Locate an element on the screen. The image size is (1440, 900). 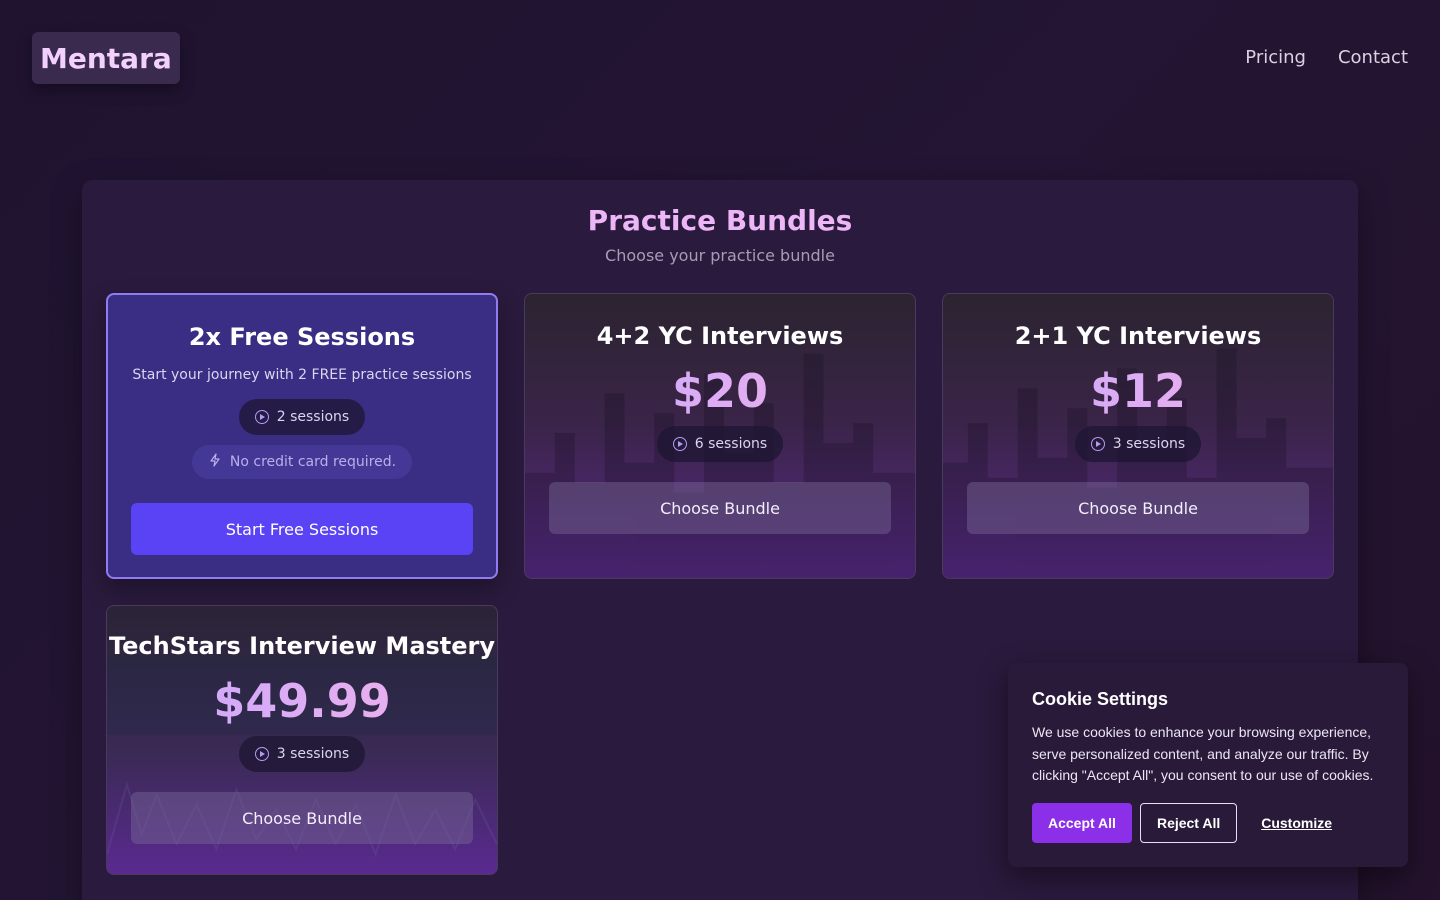
sessions-badge: 6 sessions is located at coordinates (720, 444).